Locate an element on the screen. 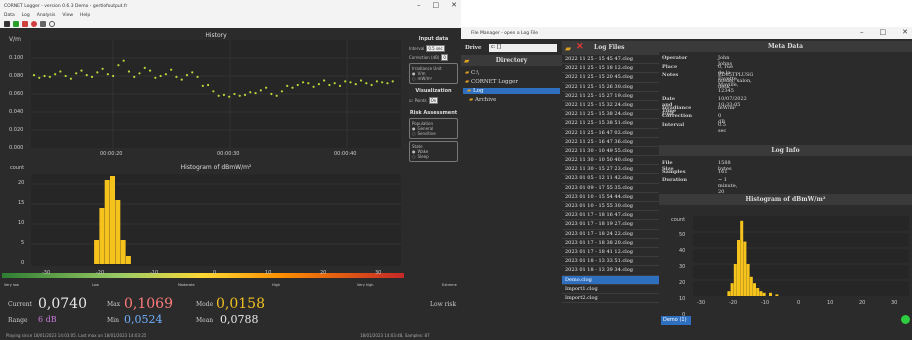 The height and width of the screenshot is (340, 912). radio-sleep-label: Sleep is located at coordinates (423, 156).